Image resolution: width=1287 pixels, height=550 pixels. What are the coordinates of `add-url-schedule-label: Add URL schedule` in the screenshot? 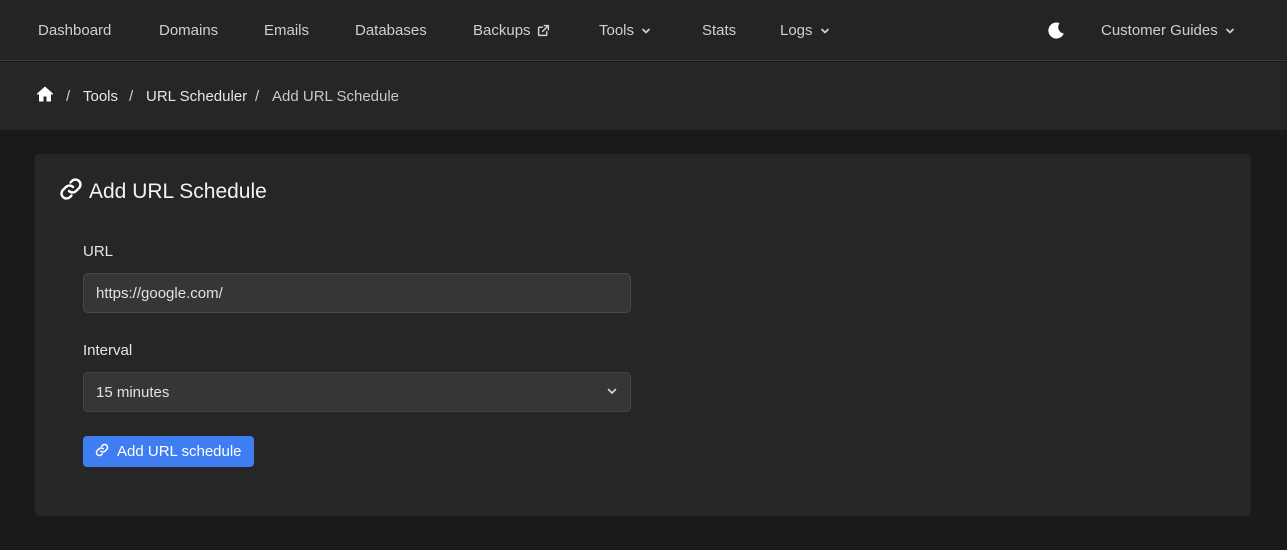 It's located at (179, 451).